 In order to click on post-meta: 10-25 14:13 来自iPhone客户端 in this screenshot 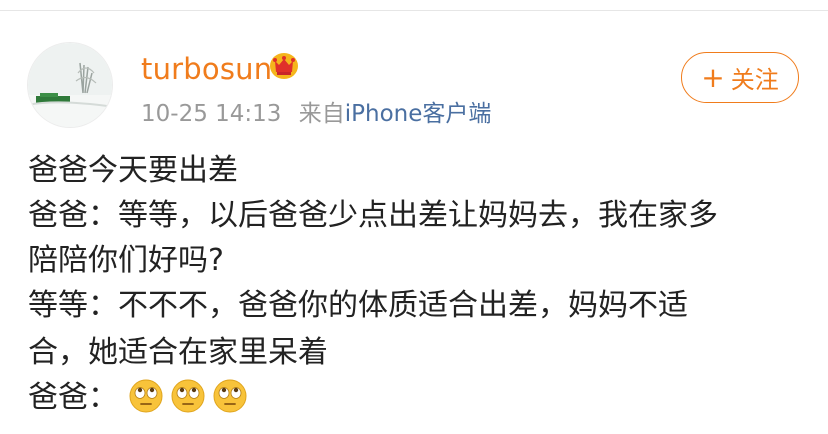, I will do `click(316, 111)`.